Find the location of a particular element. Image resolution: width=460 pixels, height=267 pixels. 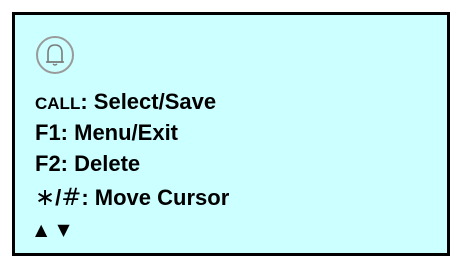

cursor-key-line: ∗/#: Move Cursor is located at coordinates (132, 197).